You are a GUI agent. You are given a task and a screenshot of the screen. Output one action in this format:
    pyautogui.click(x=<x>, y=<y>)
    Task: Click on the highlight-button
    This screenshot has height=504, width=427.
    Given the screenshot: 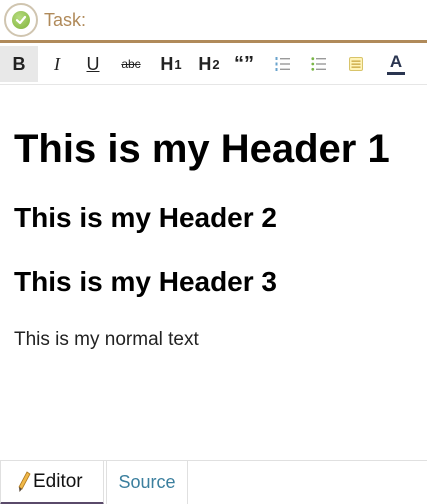 What is the action you would take?
    pyautogui.click(x=356, y=64)
    